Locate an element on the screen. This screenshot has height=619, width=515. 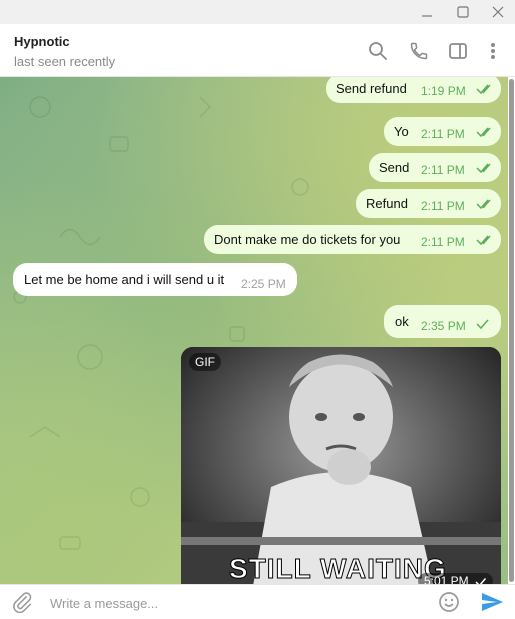
chat-status: last seen recently is located at coordinates (65, 61).